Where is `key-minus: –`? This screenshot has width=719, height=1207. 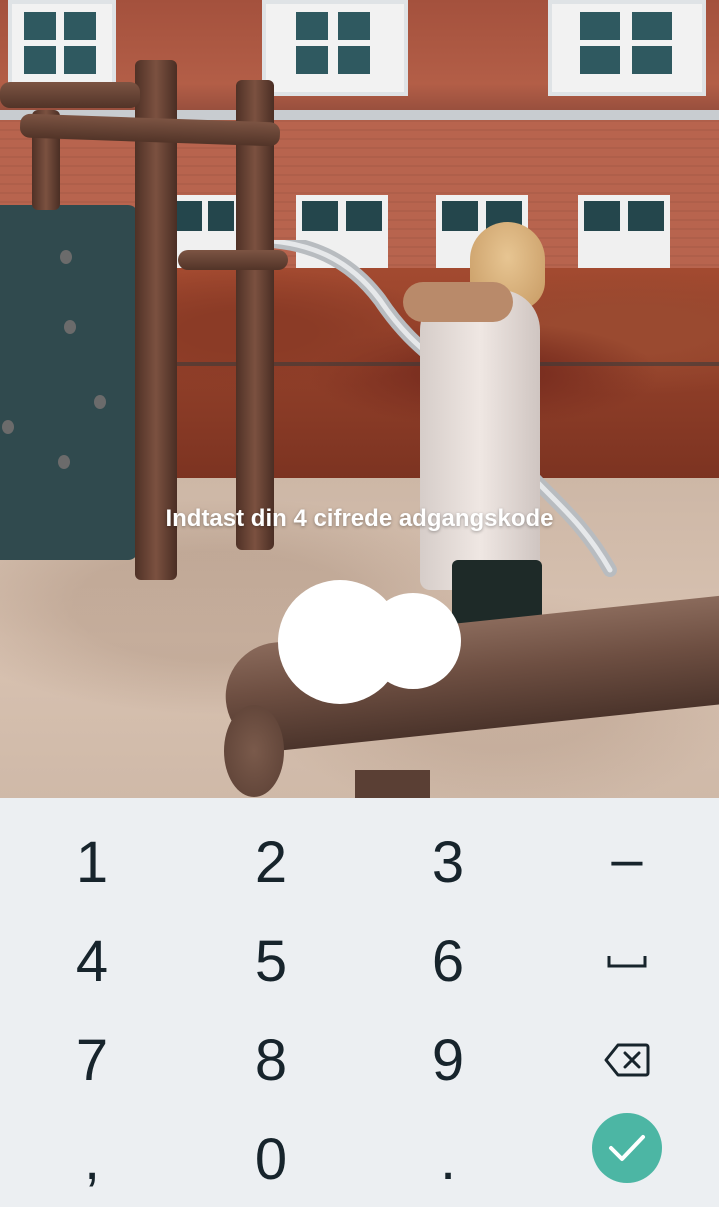
key-minus: – is located at coordinates (627, 858).